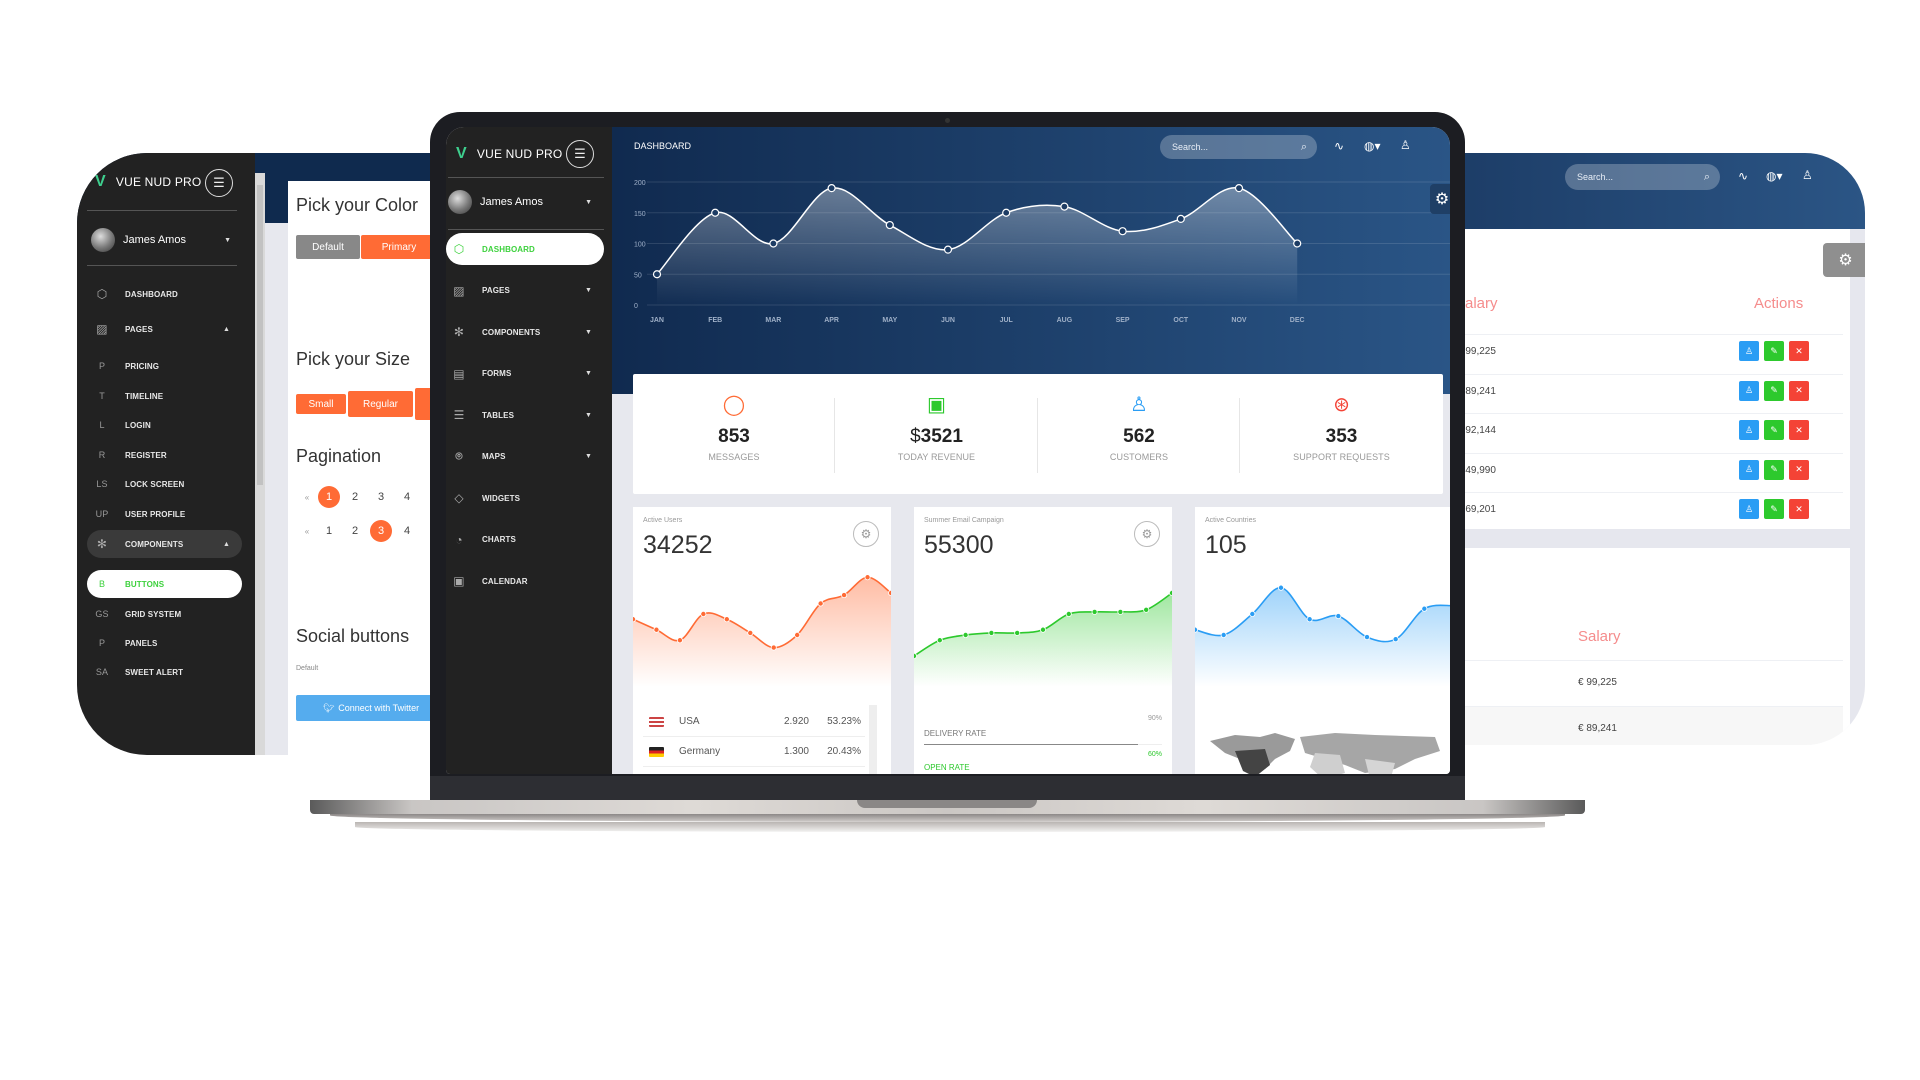 This screenshot has height=1080, width=1920. I want to click on primary-color-button: Primary, so click(399, 247).